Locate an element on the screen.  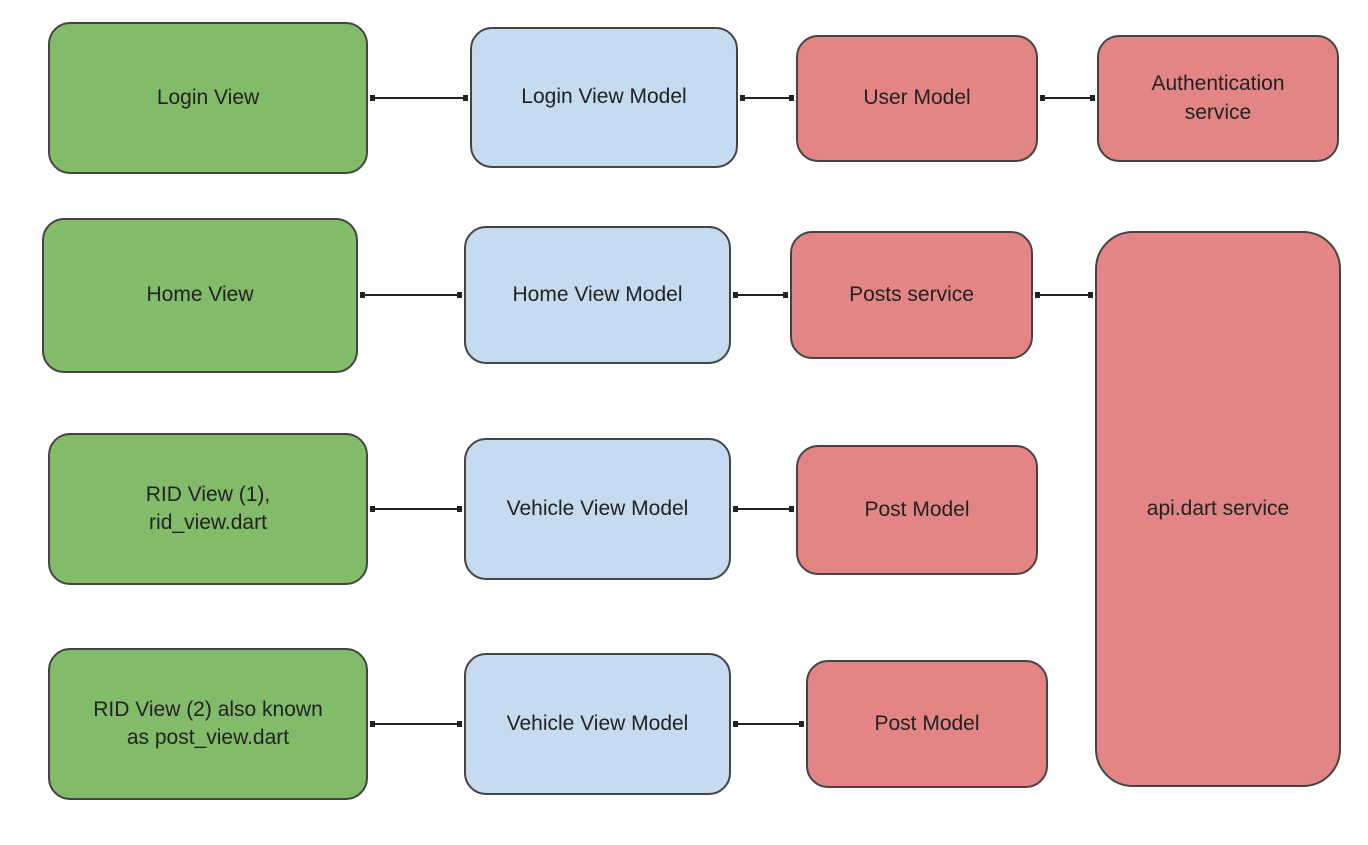
post-model-2-node: Post Model is located at coordinates (927, 724).